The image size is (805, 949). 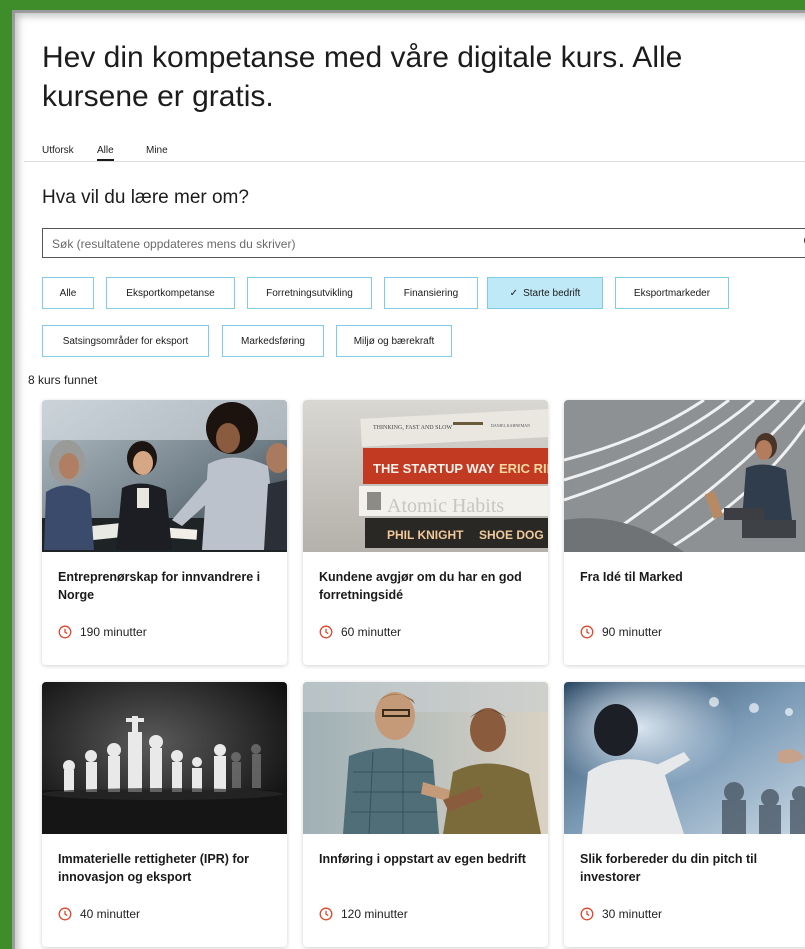 I want to click on book-spine-text: Atomic Habits, so click(x=445, y=506).